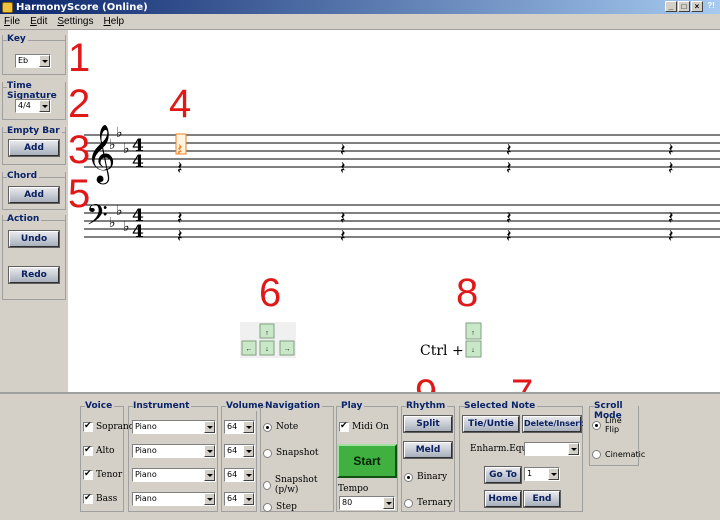 The image size is (720, 520). What do you see at coordinates (138, 162) in the screenshot?
I see `treble-time-bottom: 4` at bounding box center [138, 162].